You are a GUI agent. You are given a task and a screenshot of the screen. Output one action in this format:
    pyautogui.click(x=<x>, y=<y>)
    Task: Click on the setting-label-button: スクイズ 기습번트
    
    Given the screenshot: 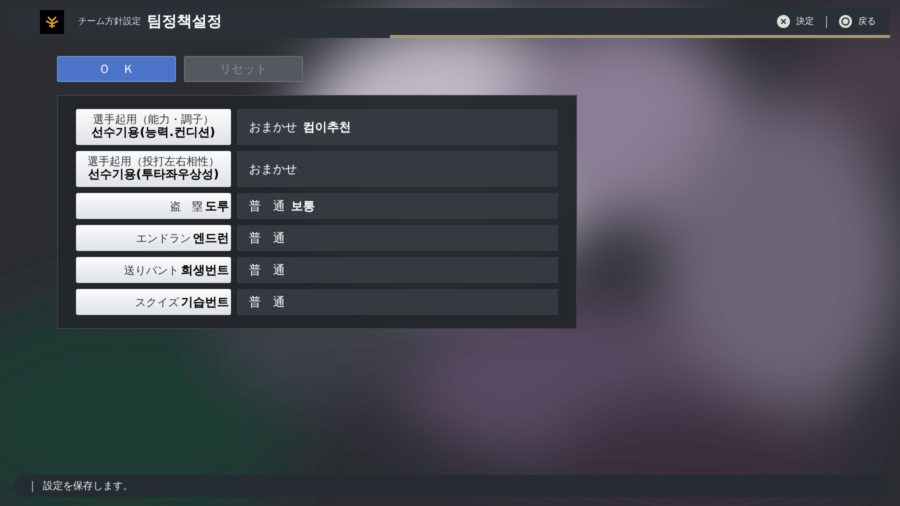 What is the action you would take?
    pyautogui.click(x=153, y=302)
    